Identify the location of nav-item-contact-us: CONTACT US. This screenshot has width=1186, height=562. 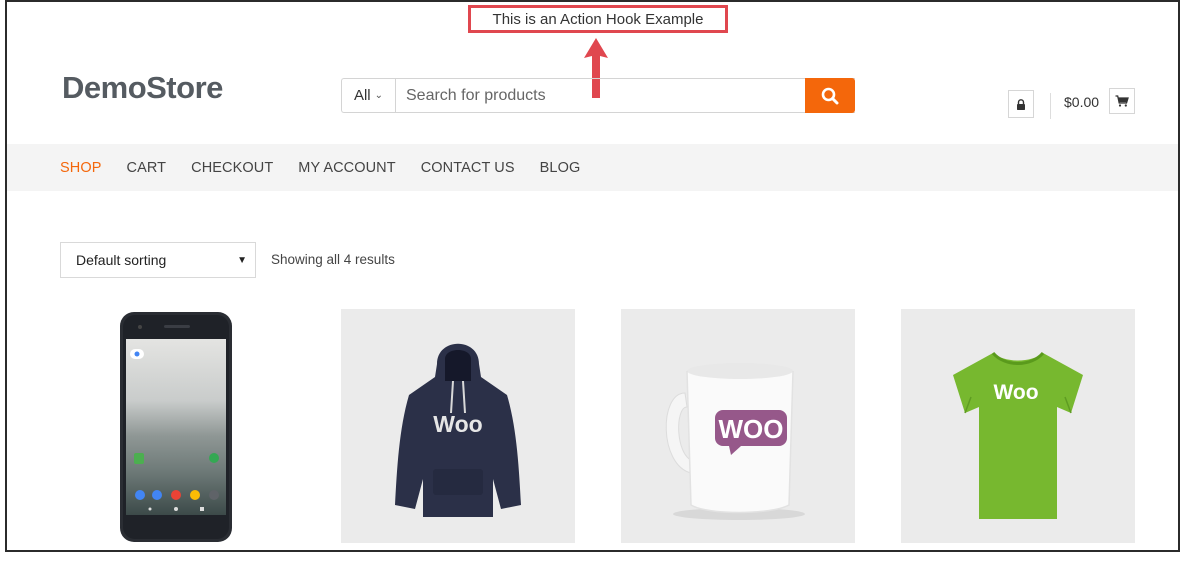
(468, 168).